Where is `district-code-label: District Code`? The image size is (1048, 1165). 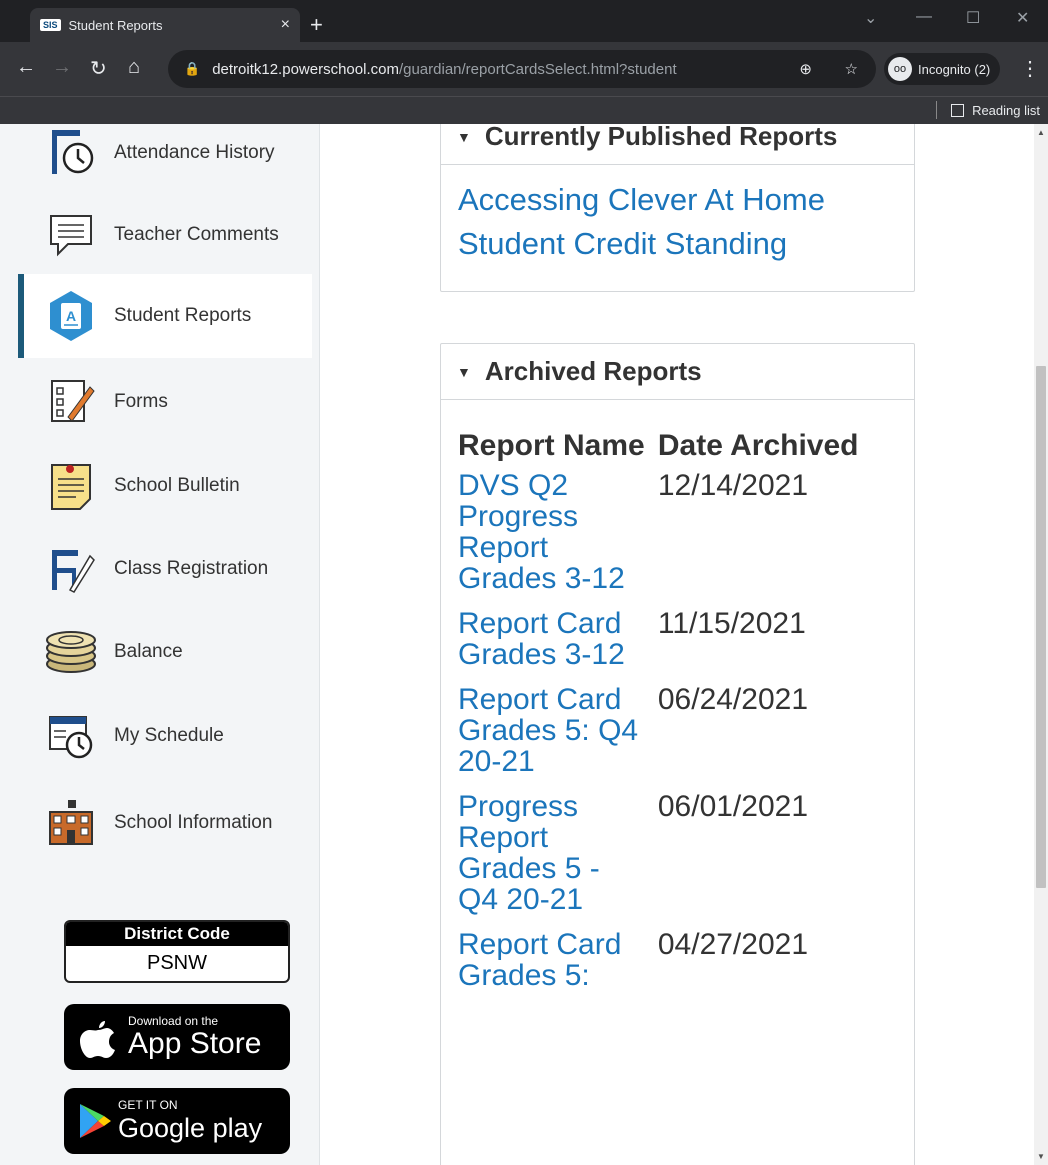 district-code-label: District Code is located at coordinates (177, 934).